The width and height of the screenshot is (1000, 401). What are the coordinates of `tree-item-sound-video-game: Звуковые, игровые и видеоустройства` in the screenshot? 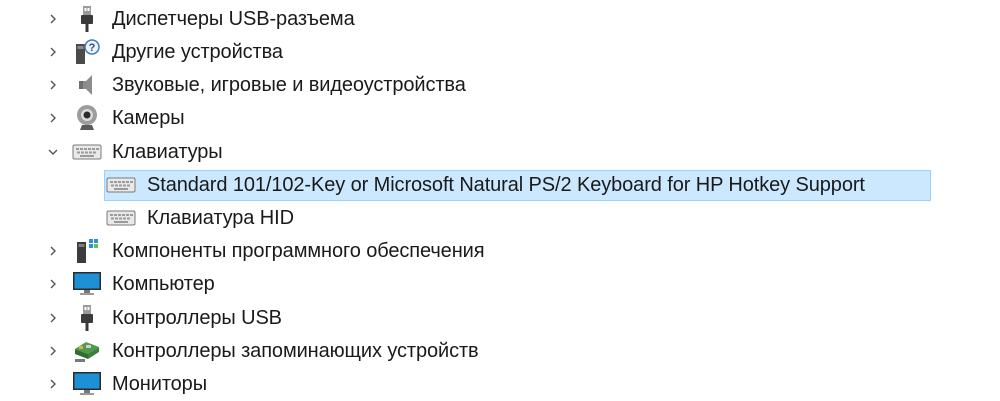 It's located at (500, 85).